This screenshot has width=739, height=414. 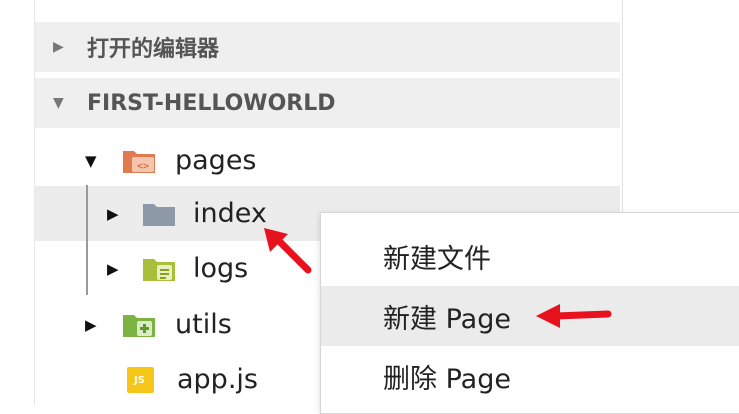 What do you see at coordinates (530, 256) in the screenshot?
I see `menu-item-new-file: 新建文件` at bounding box center [530, 256].